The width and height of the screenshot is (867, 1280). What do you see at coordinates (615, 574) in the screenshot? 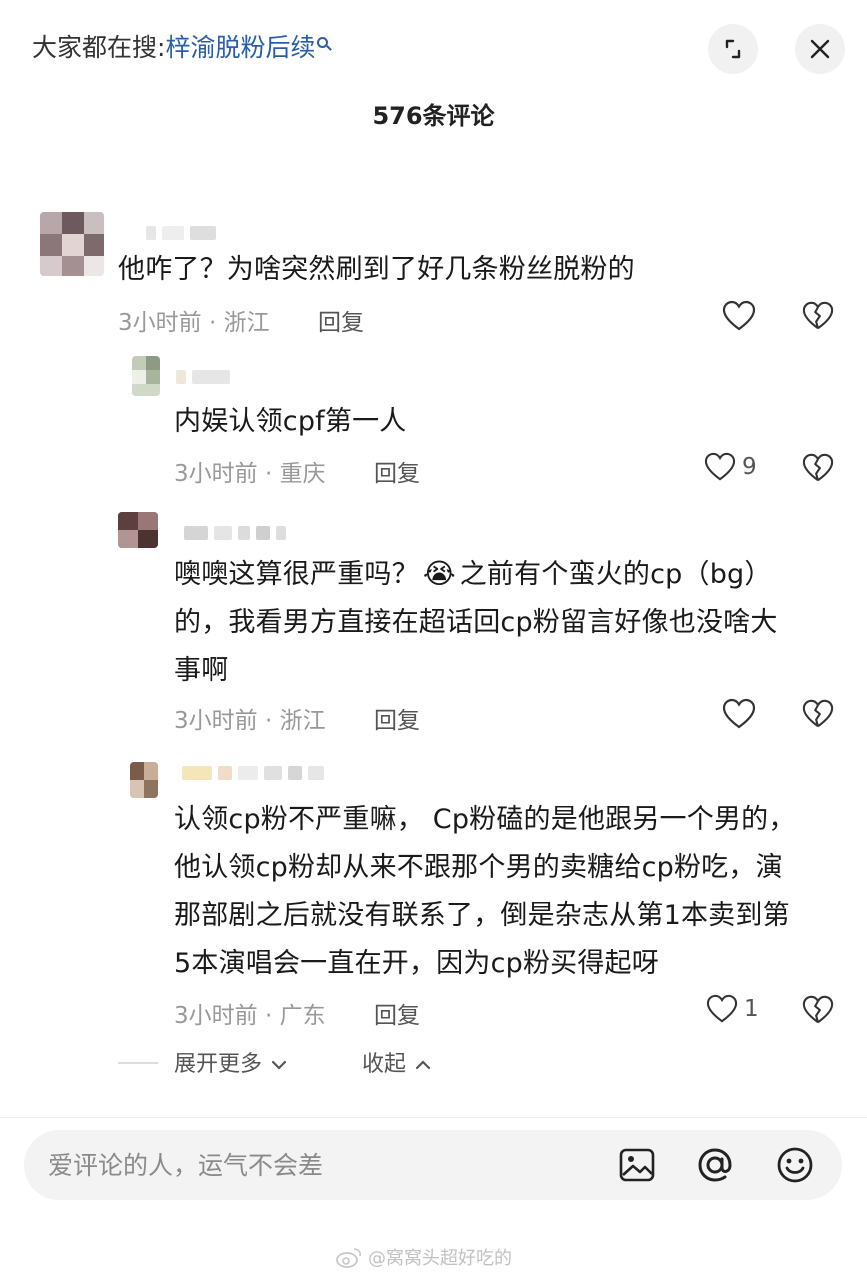
I see `comment-text-line: 之前有个蛮火的cp（bg）` at bounding box center [615, 574].